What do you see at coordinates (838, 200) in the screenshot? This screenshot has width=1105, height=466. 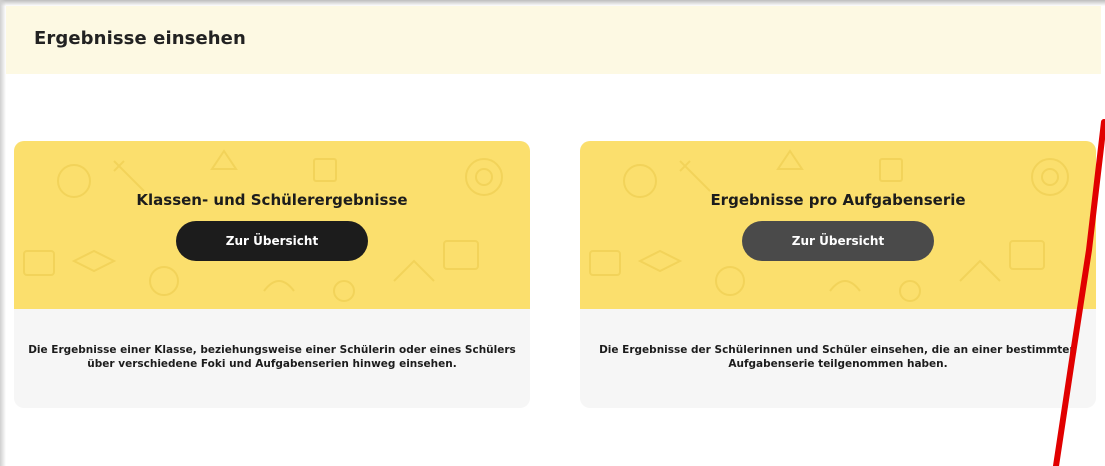 I see `card-title: Ergebnisse pro Aufgabenserie` at bounding box center [838, 200].